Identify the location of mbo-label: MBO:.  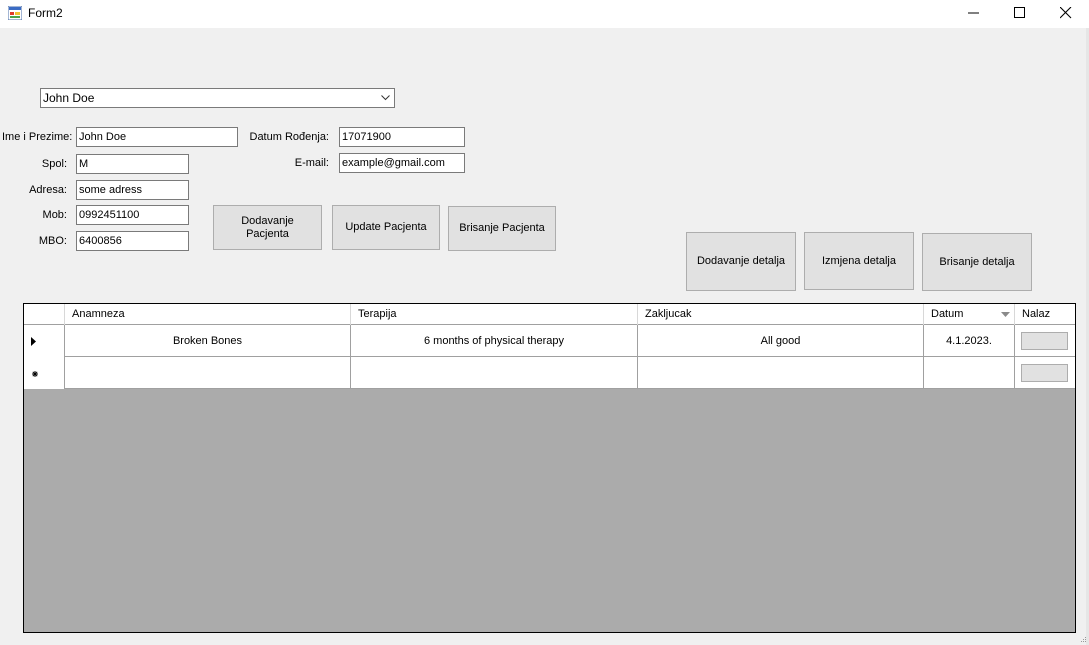
(52, 241).